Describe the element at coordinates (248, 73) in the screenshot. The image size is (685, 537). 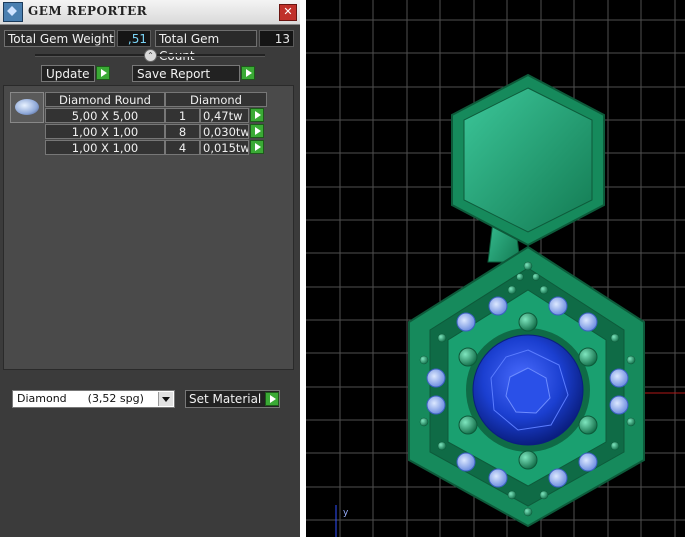
I see `save-report-play-icon` at that location.